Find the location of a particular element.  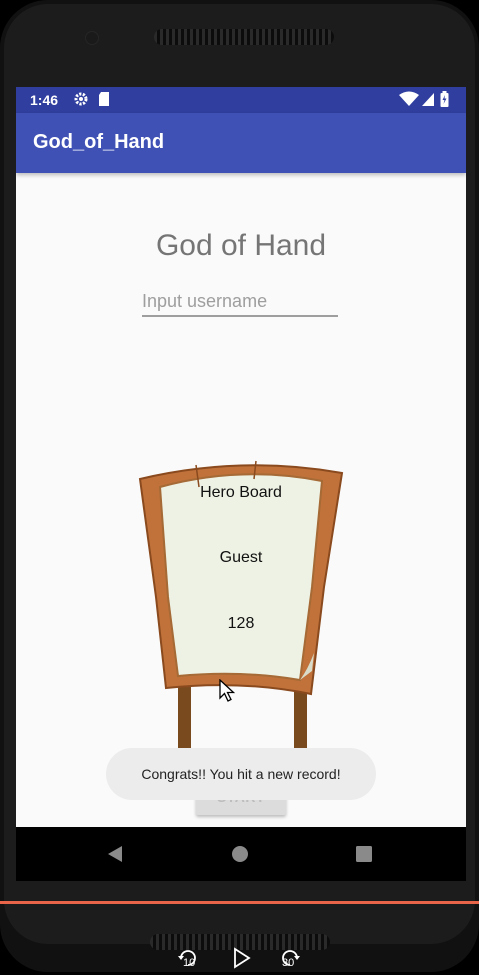

rewind-seconds-label: 10 is located at coordinates (189, 963).